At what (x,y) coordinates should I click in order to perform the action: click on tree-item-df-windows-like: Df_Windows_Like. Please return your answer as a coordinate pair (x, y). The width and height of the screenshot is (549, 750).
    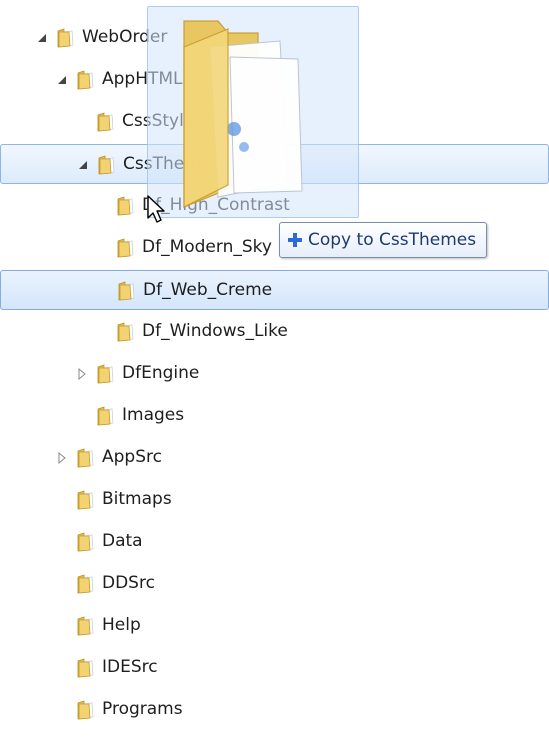
    Looking at the image, I should click on (274, 332).